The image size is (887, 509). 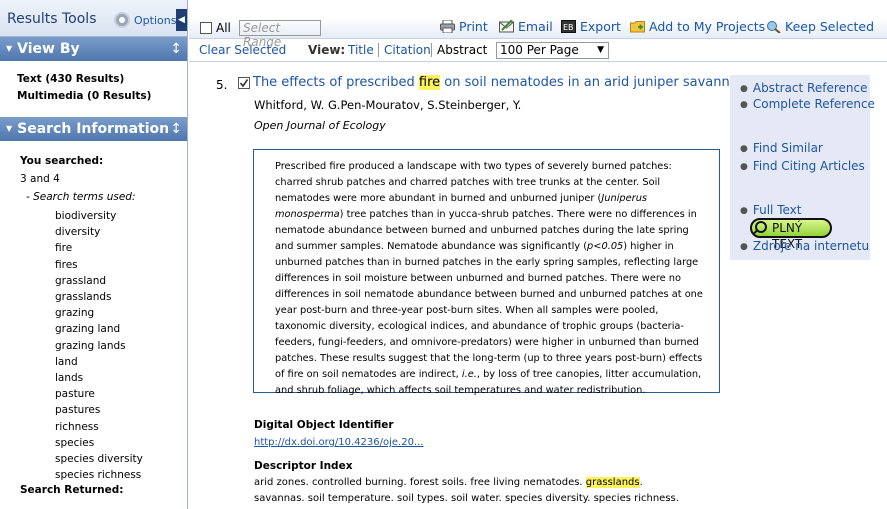 I want to click on search-term: biodiversity, so click(x=86, y=216).